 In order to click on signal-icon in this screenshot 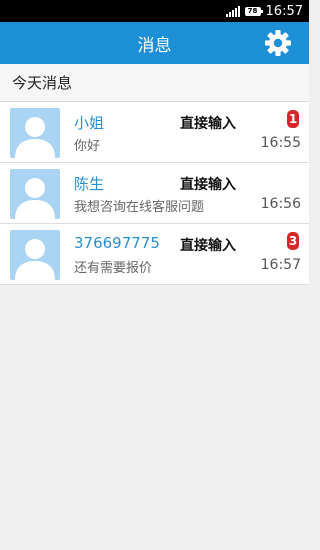, I will do `click(232, 11)`.